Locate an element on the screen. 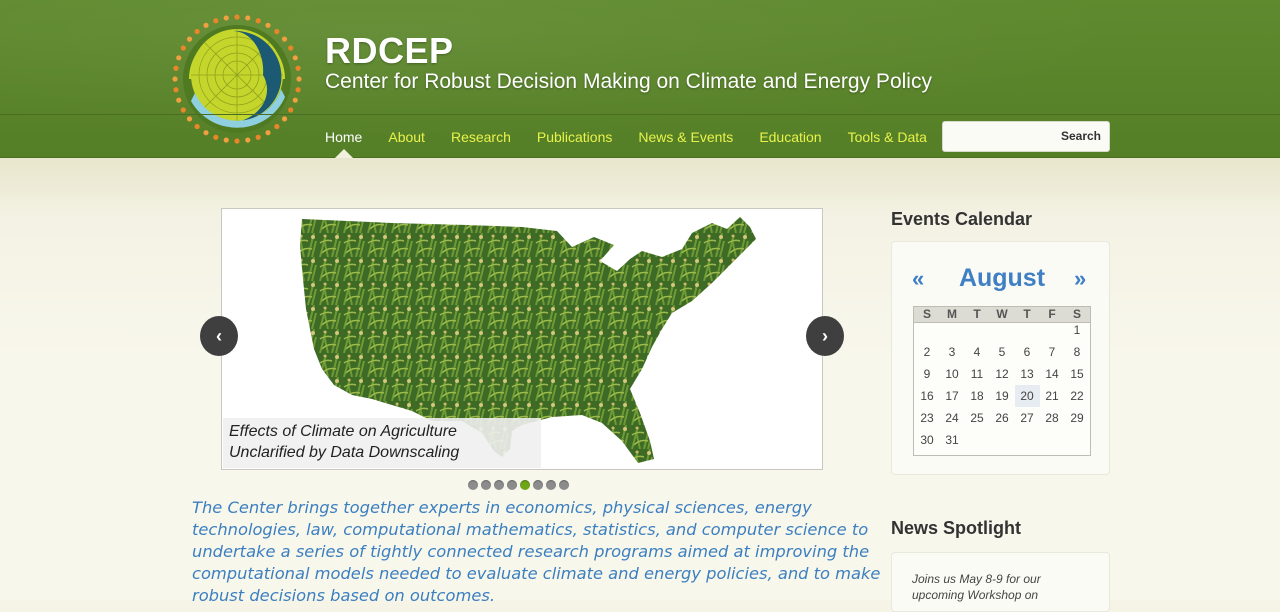 This screenshot has width=1280, height=612. calendar-day: 17 is located at coordinates (952, 396).